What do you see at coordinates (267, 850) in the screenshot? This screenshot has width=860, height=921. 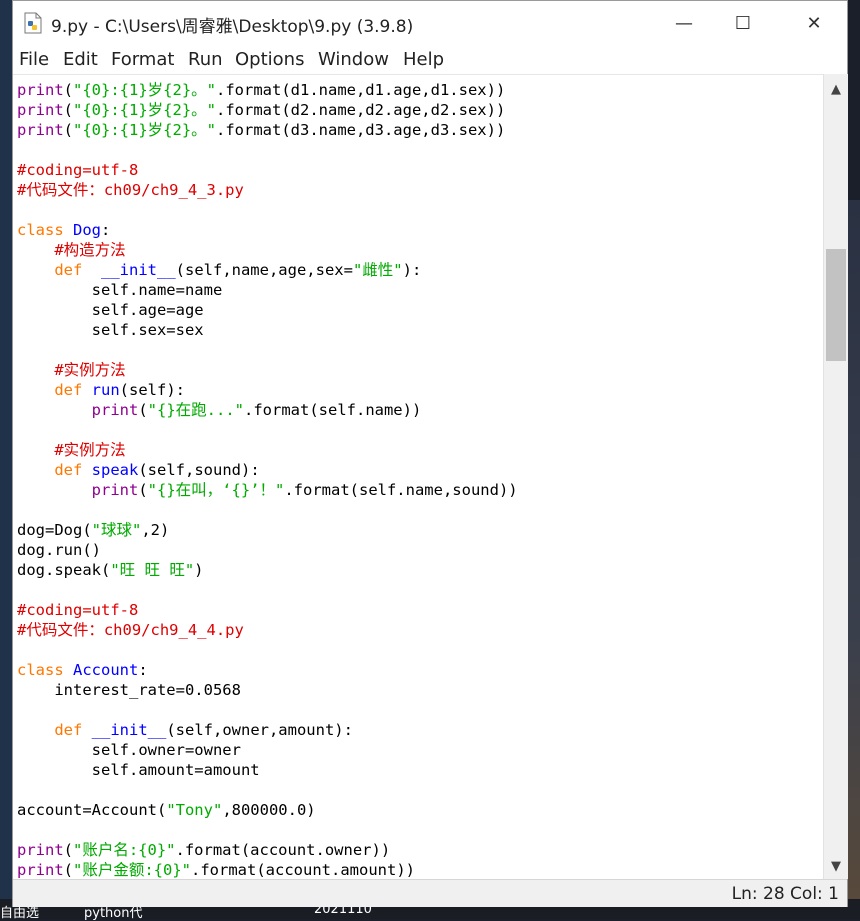 I see `code-line: print("账户名:{0}".format(account.owner))` at bounding box center [267, 850].